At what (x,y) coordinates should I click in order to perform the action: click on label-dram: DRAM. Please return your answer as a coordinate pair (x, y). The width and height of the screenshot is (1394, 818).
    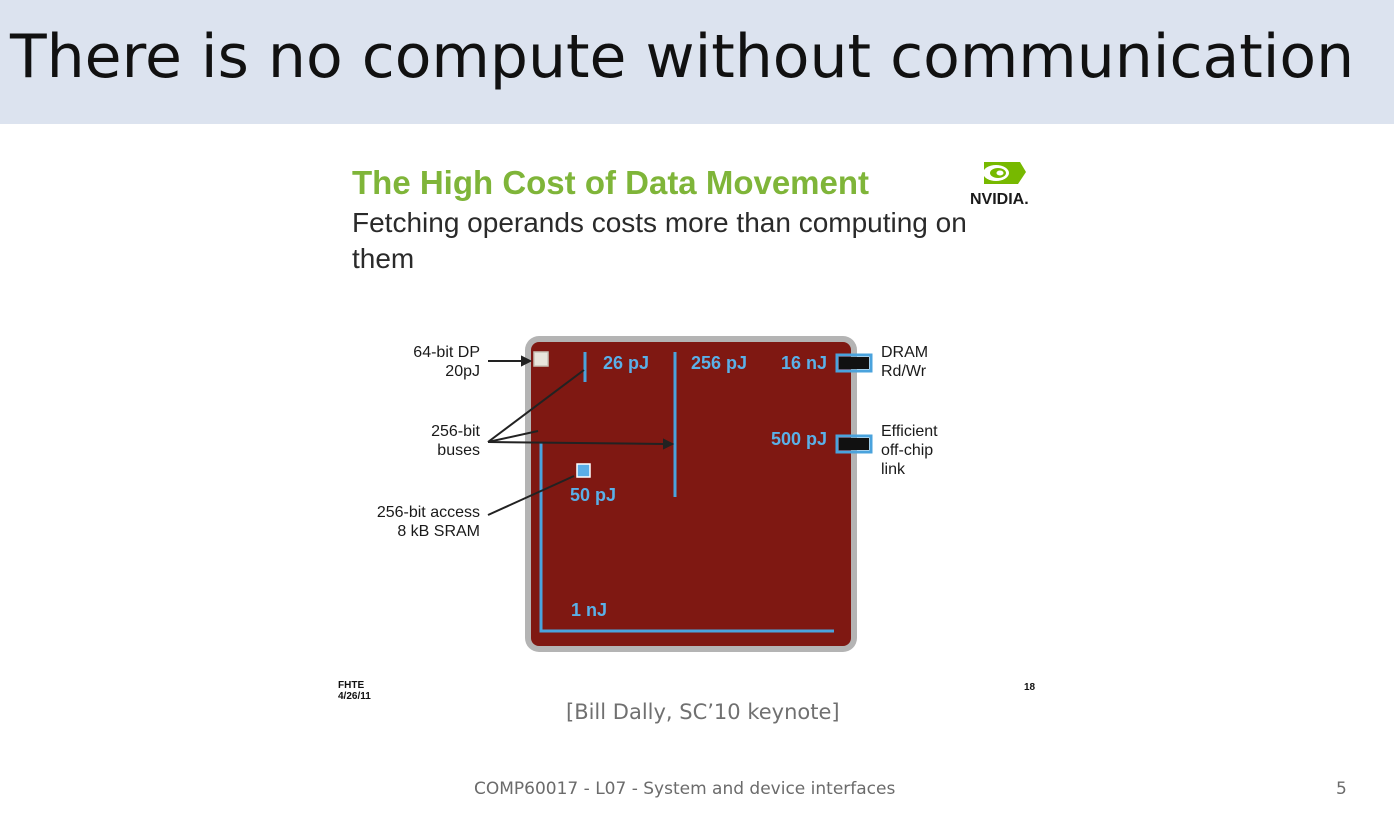
    Looking at the image, I should click on (904, 352).